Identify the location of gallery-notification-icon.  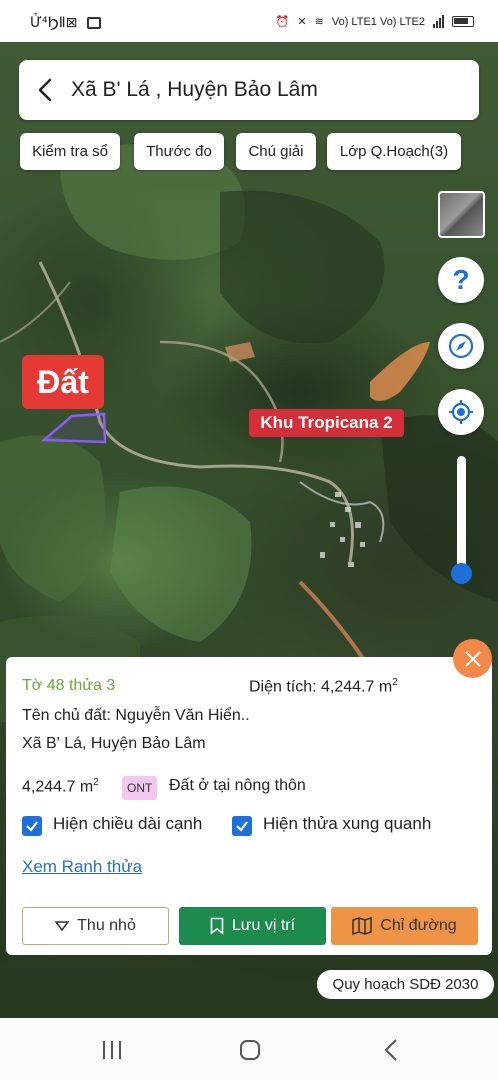
(94, 23).